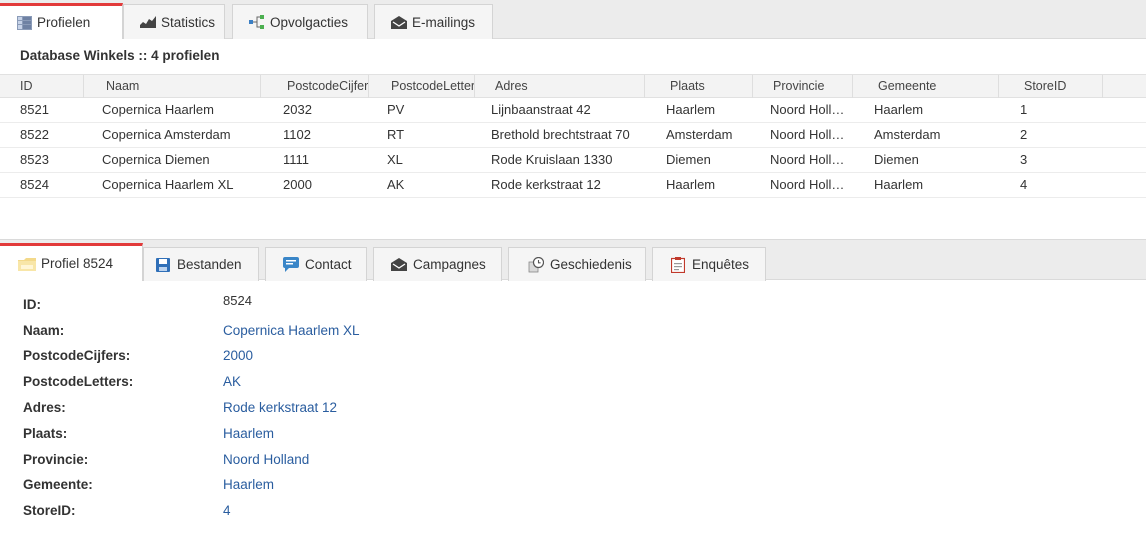  What do you see at coordinates (148, 22) in the screenshot?
I see `chart-icon` at bounding box center [148, 22].